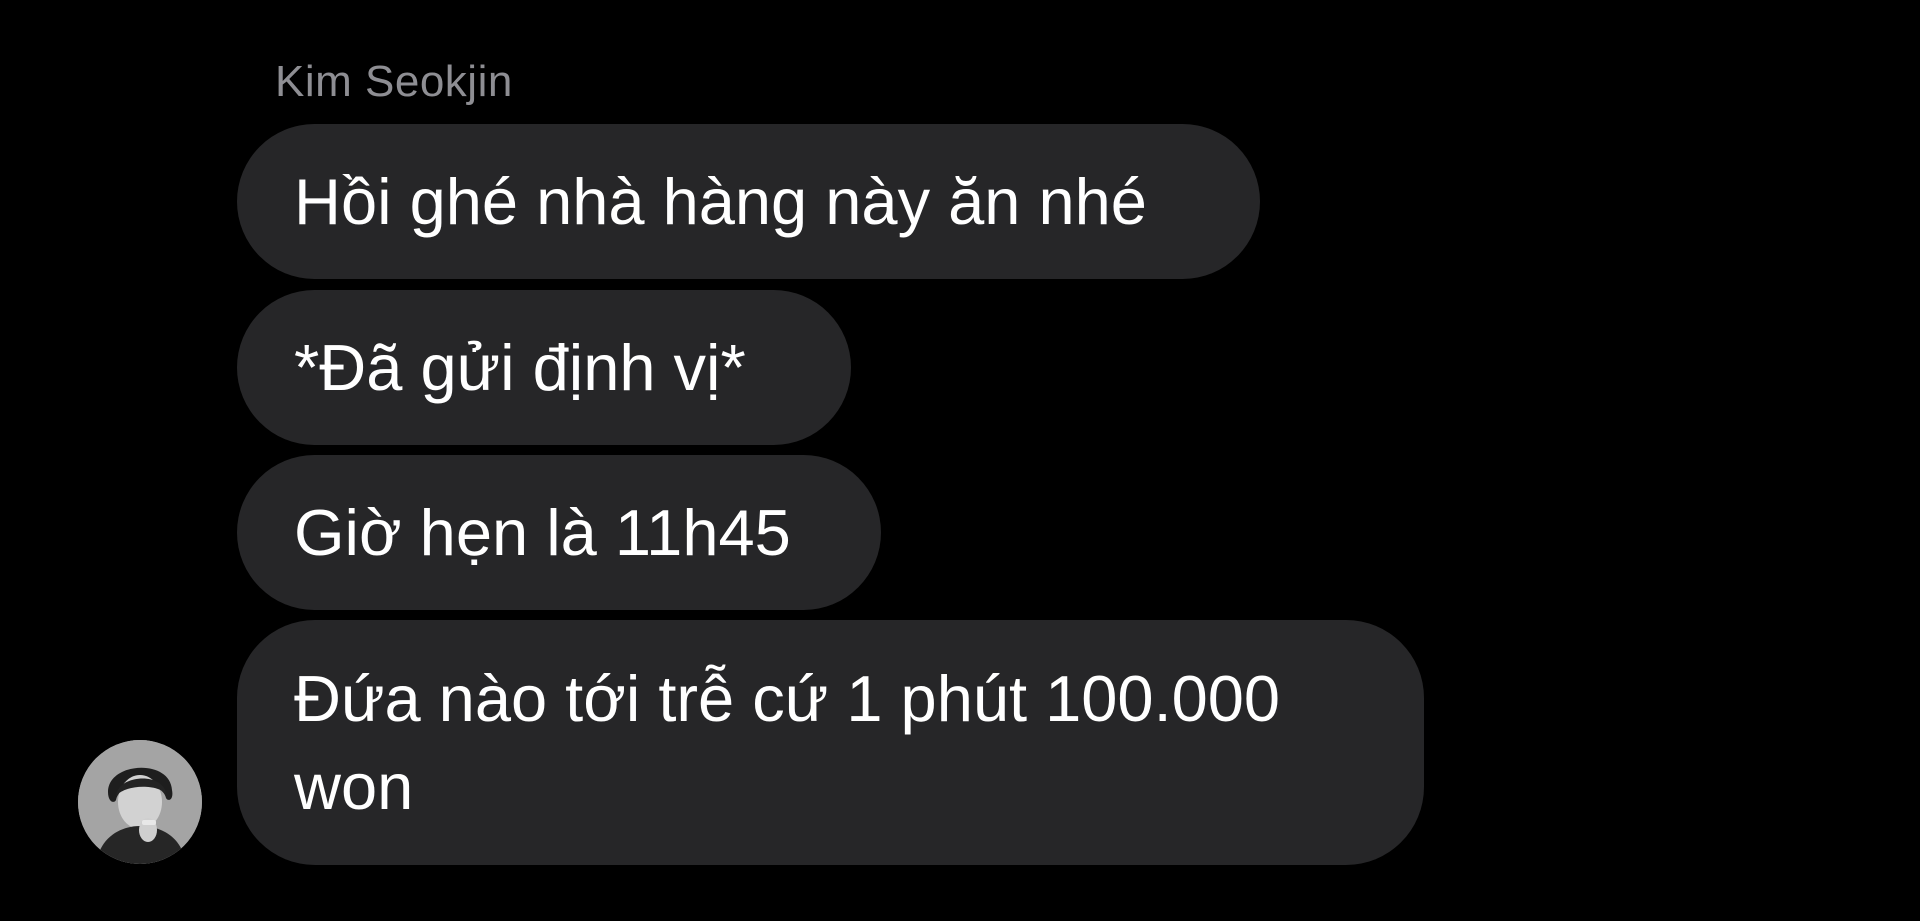 The height and width of the screenshot is (921, 1920). Describe the element at coordinates (787, 742) in the screenshot. I see `message-text: Đứa nào tới trễ cứ 1 phút 100.000 won` at that location.